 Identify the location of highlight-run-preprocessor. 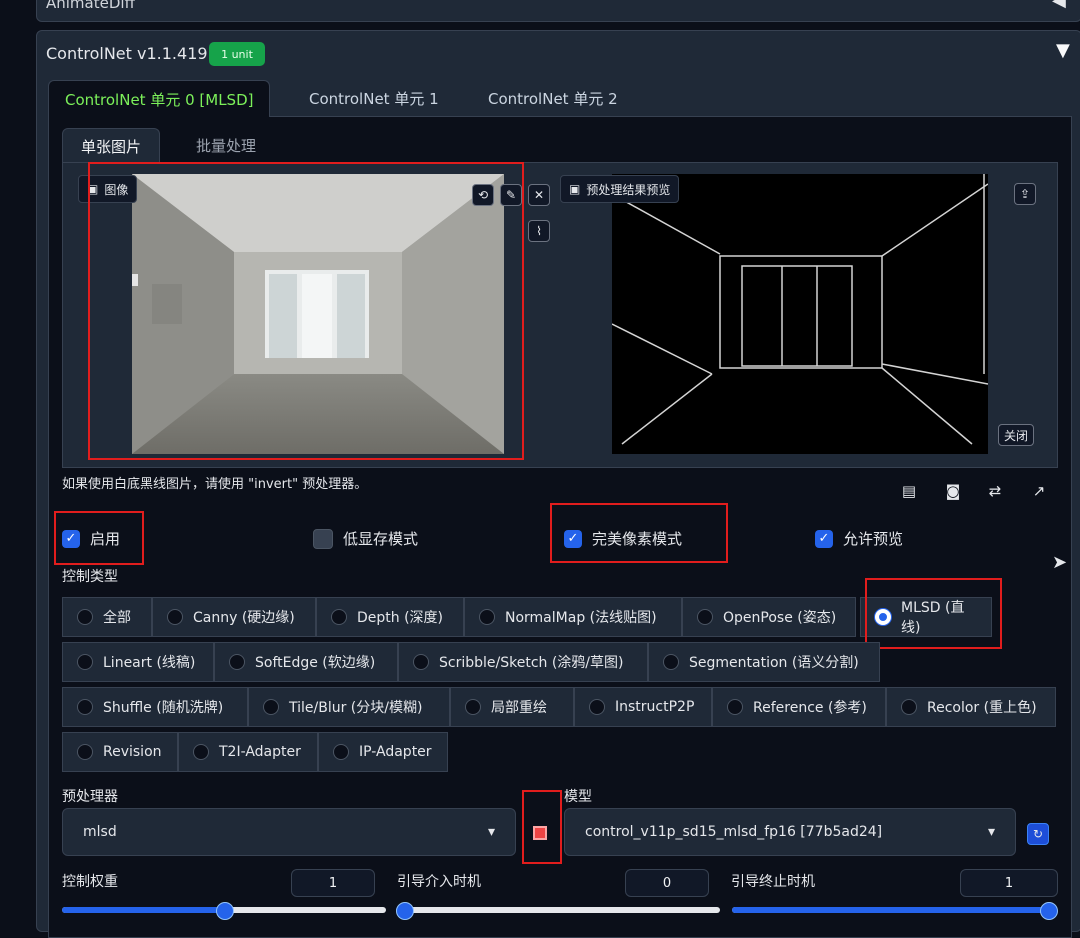
(542, 827).